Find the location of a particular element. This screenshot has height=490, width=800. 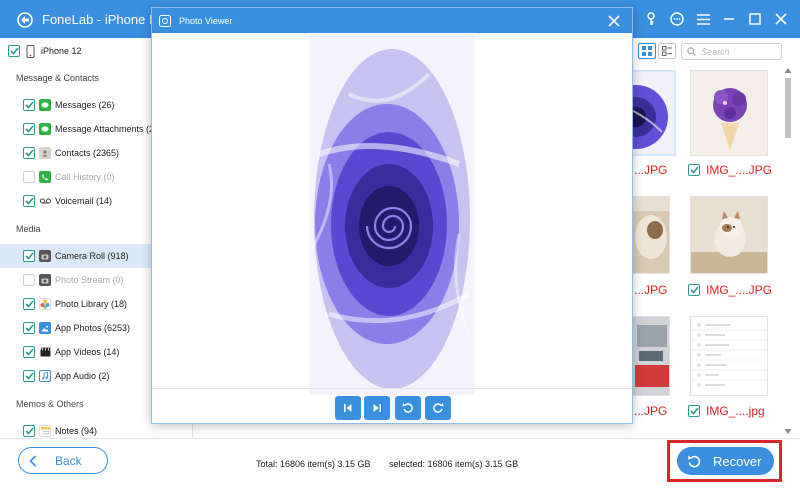

camera-icon is located at coordinates (45, 256).